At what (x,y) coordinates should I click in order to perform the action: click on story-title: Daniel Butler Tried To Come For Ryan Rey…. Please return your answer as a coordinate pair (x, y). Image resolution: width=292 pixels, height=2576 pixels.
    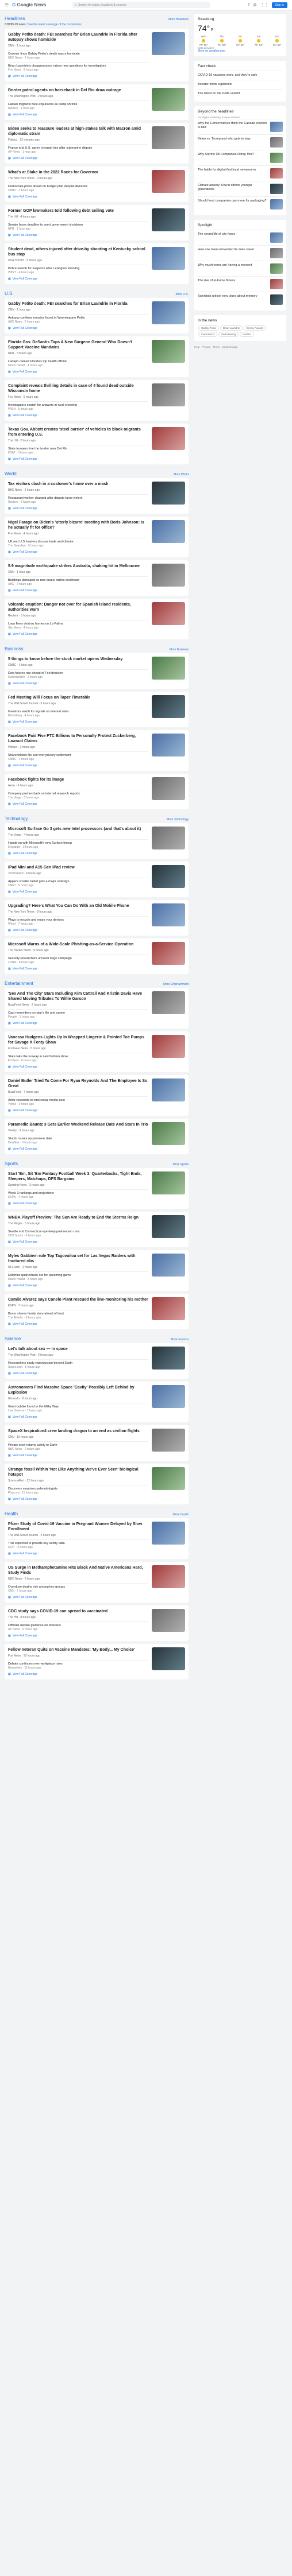
    Looking at the image, I should click on (78, 1083).